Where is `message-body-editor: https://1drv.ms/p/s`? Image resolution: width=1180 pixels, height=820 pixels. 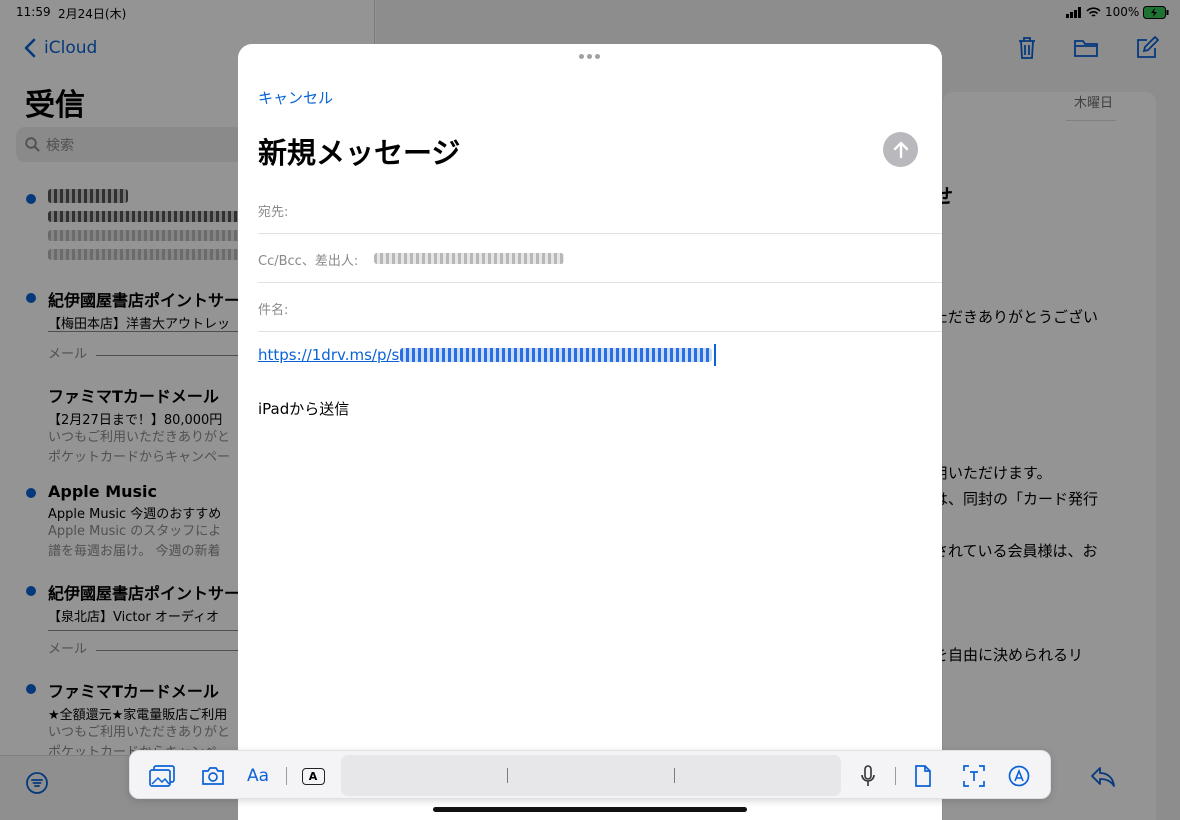 message-body-editor: https://1drv.ms/p/s is located at coordinates (487, 355).